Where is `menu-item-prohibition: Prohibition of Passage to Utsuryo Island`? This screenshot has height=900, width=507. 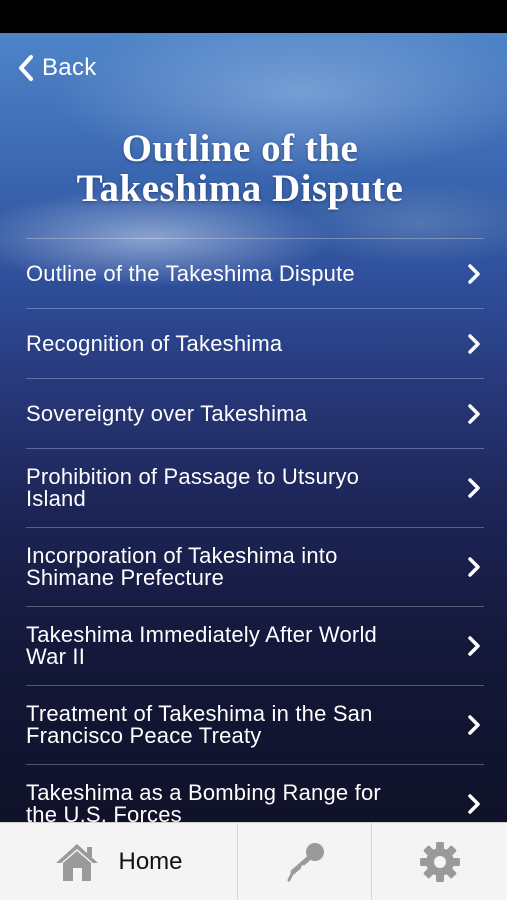 menu-item-prohibition: Prohibition of Passage to Utsuryo Island is located at coordinates (255, 487).